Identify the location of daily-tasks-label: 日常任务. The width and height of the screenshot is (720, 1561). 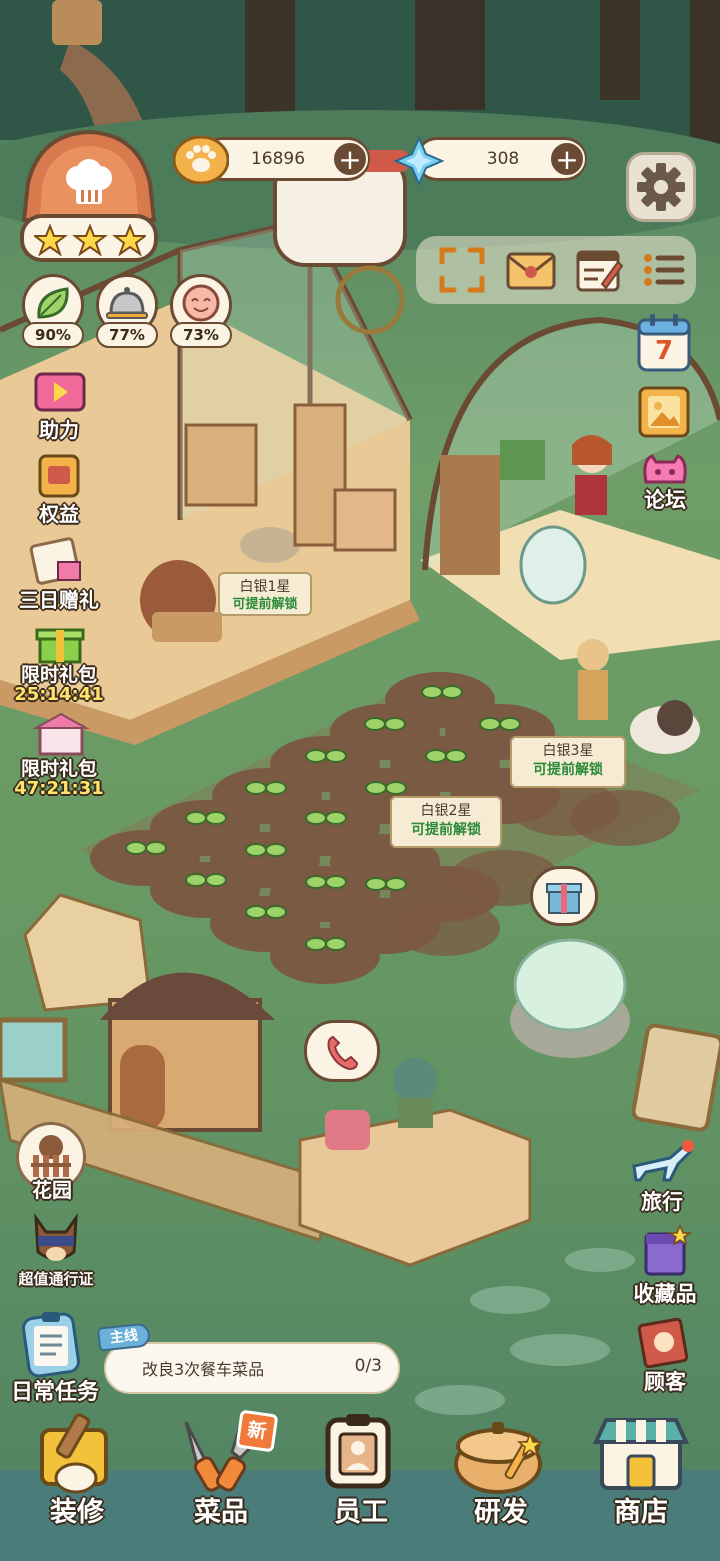
(54, 1392).